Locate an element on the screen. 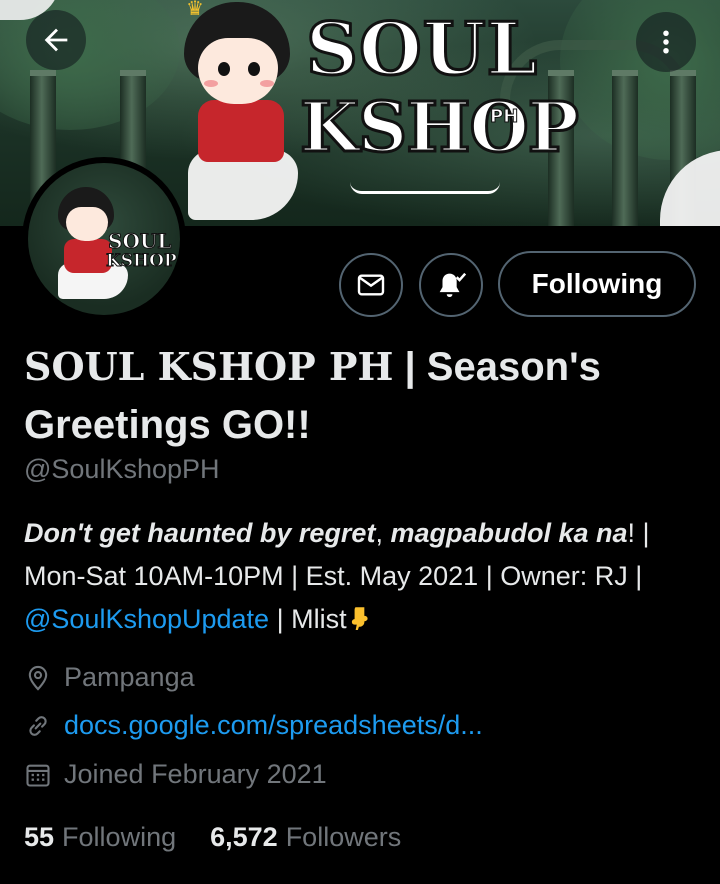  back-button is located at coordinates (56, 40).